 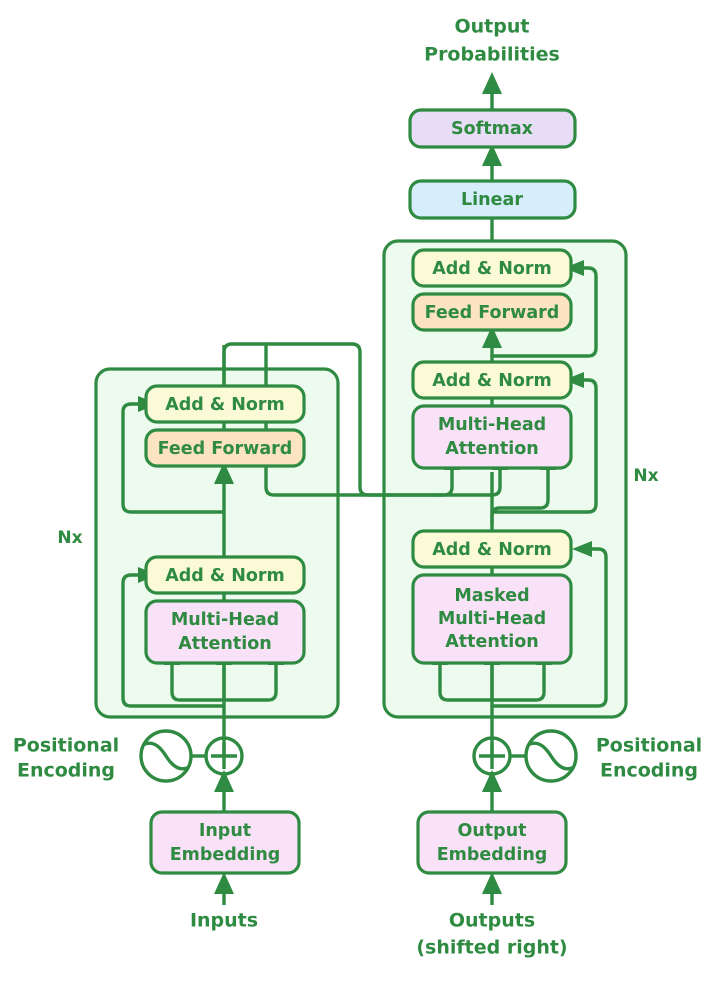 I want to click on decoder-nx-label: Nx, so click(x=645, y=476).